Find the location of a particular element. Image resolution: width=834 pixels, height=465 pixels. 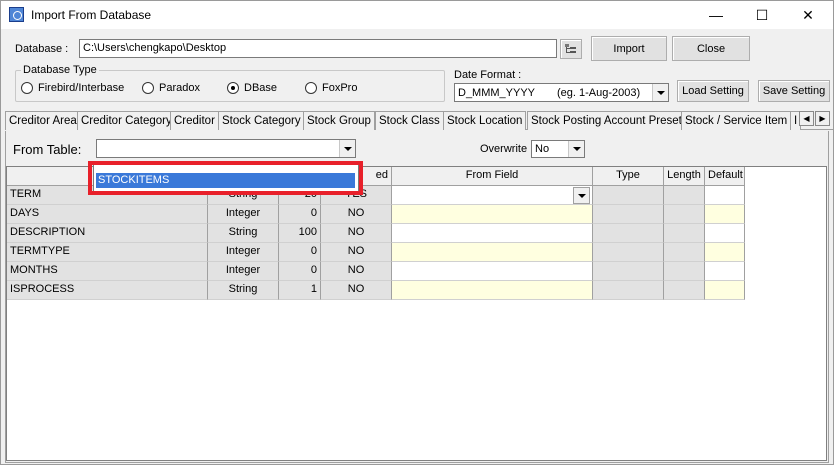

load-setting-button: Load Setting is located at coordinates (713, 91).